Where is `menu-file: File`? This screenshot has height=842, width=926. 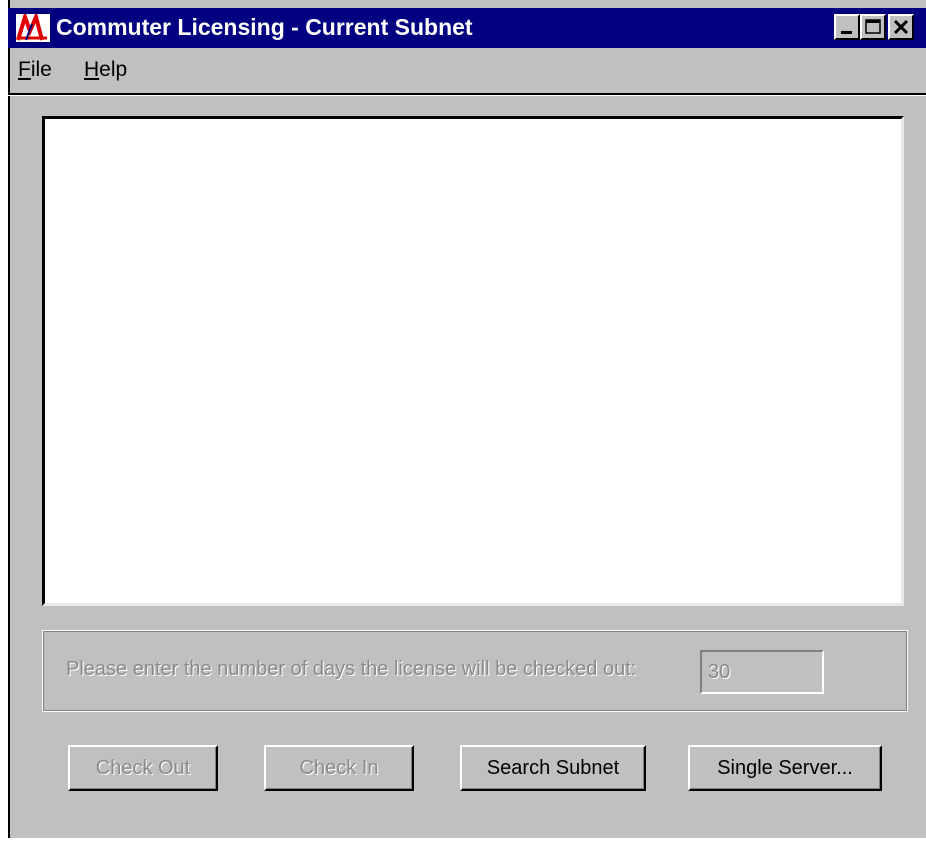
menu-file: File is located at coordinates (35, 70).